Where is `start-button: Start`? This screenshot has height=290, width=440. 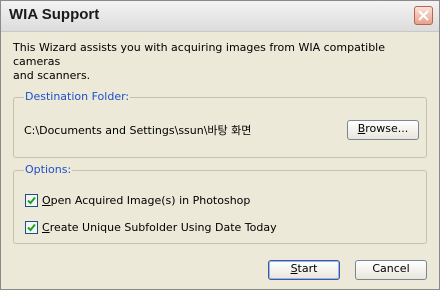 start-button: Start is located at coordinates (304, 270).